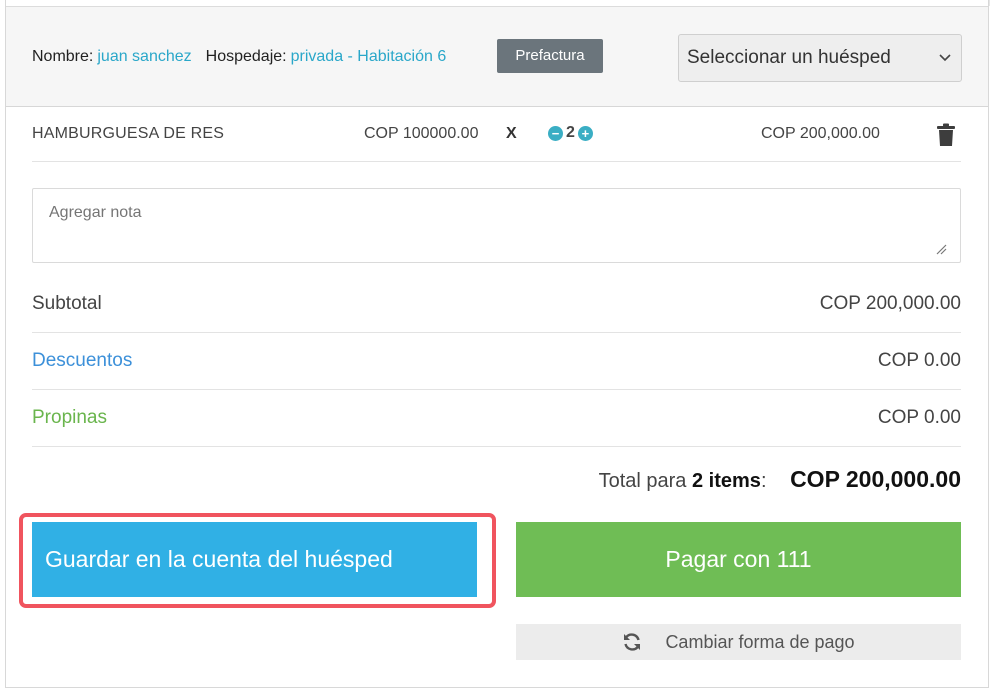 The width and height of the screenshot is (1000, 696). Describe the element at coordinates (632, 642) in the screenshot. I see `refresh-icon` at that location.